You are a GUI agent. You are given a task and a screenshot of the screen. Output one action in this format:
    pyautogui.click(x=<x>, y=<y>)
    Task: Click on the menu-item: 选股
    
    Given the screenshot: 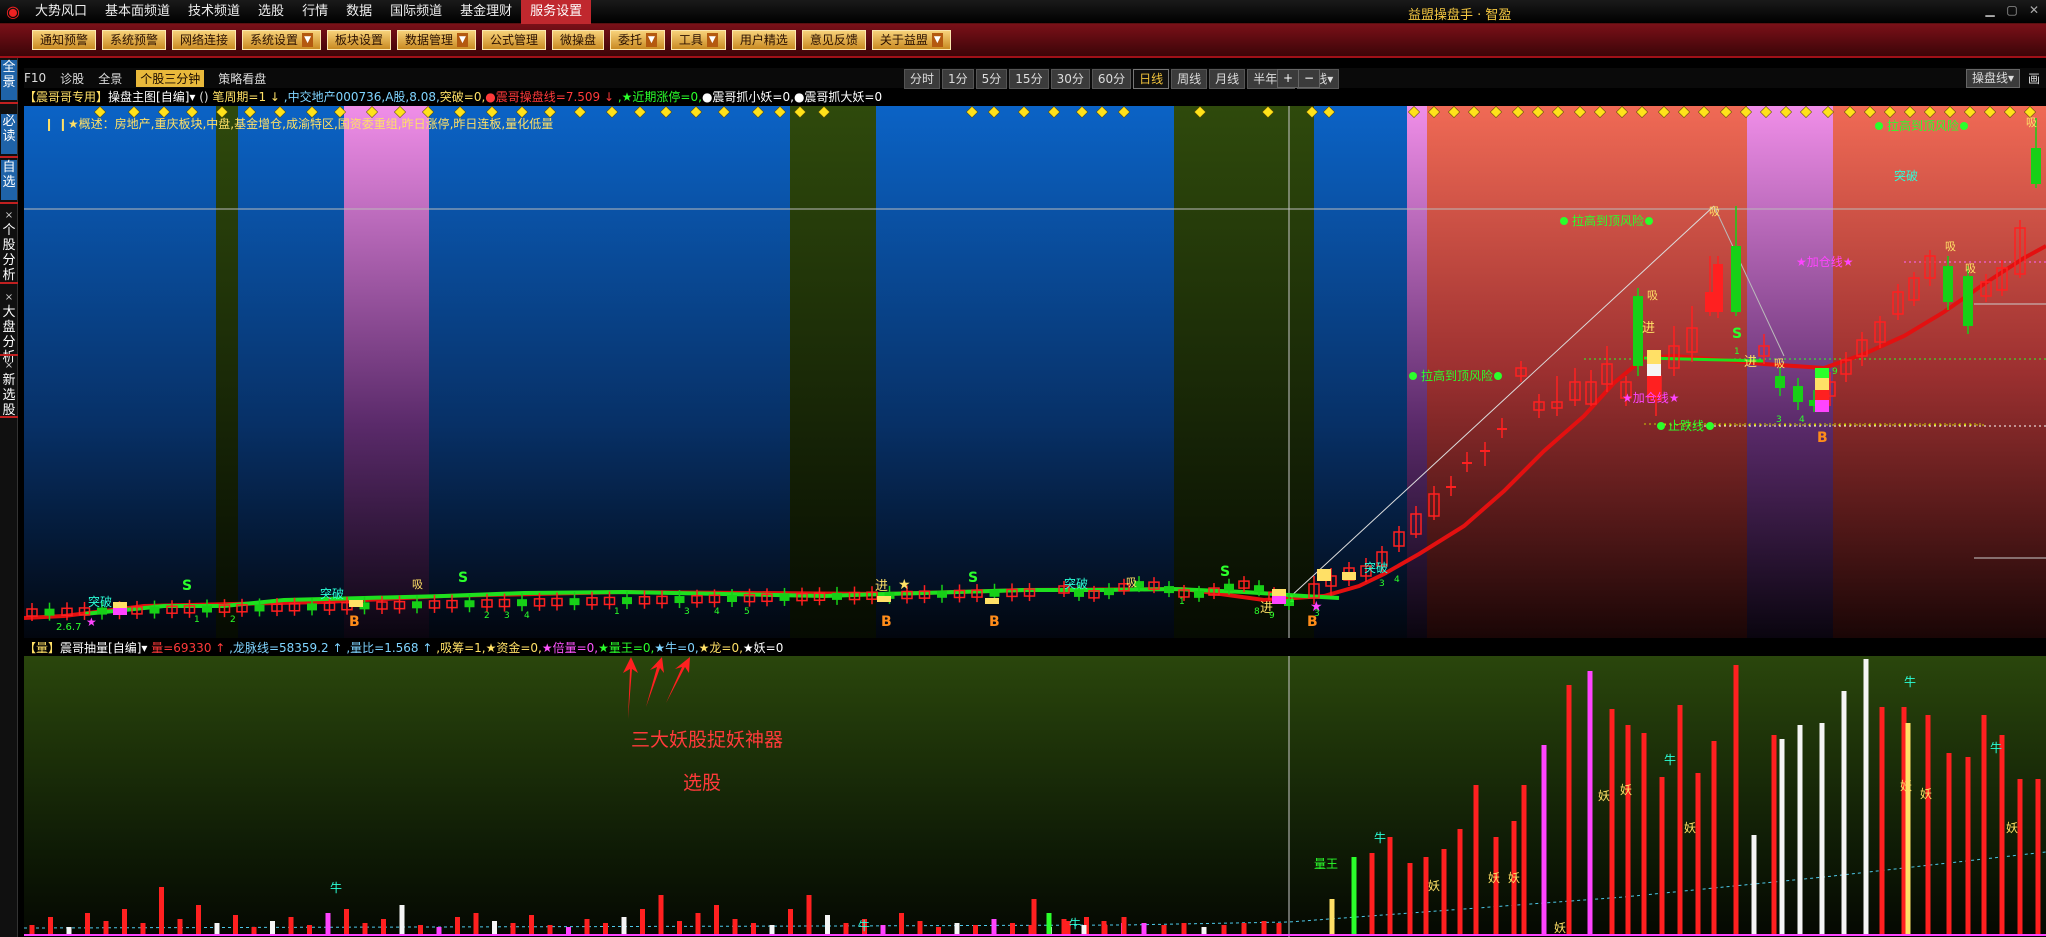 What is the action you would take?
    pyautogui.click(x=271, y=12)
    